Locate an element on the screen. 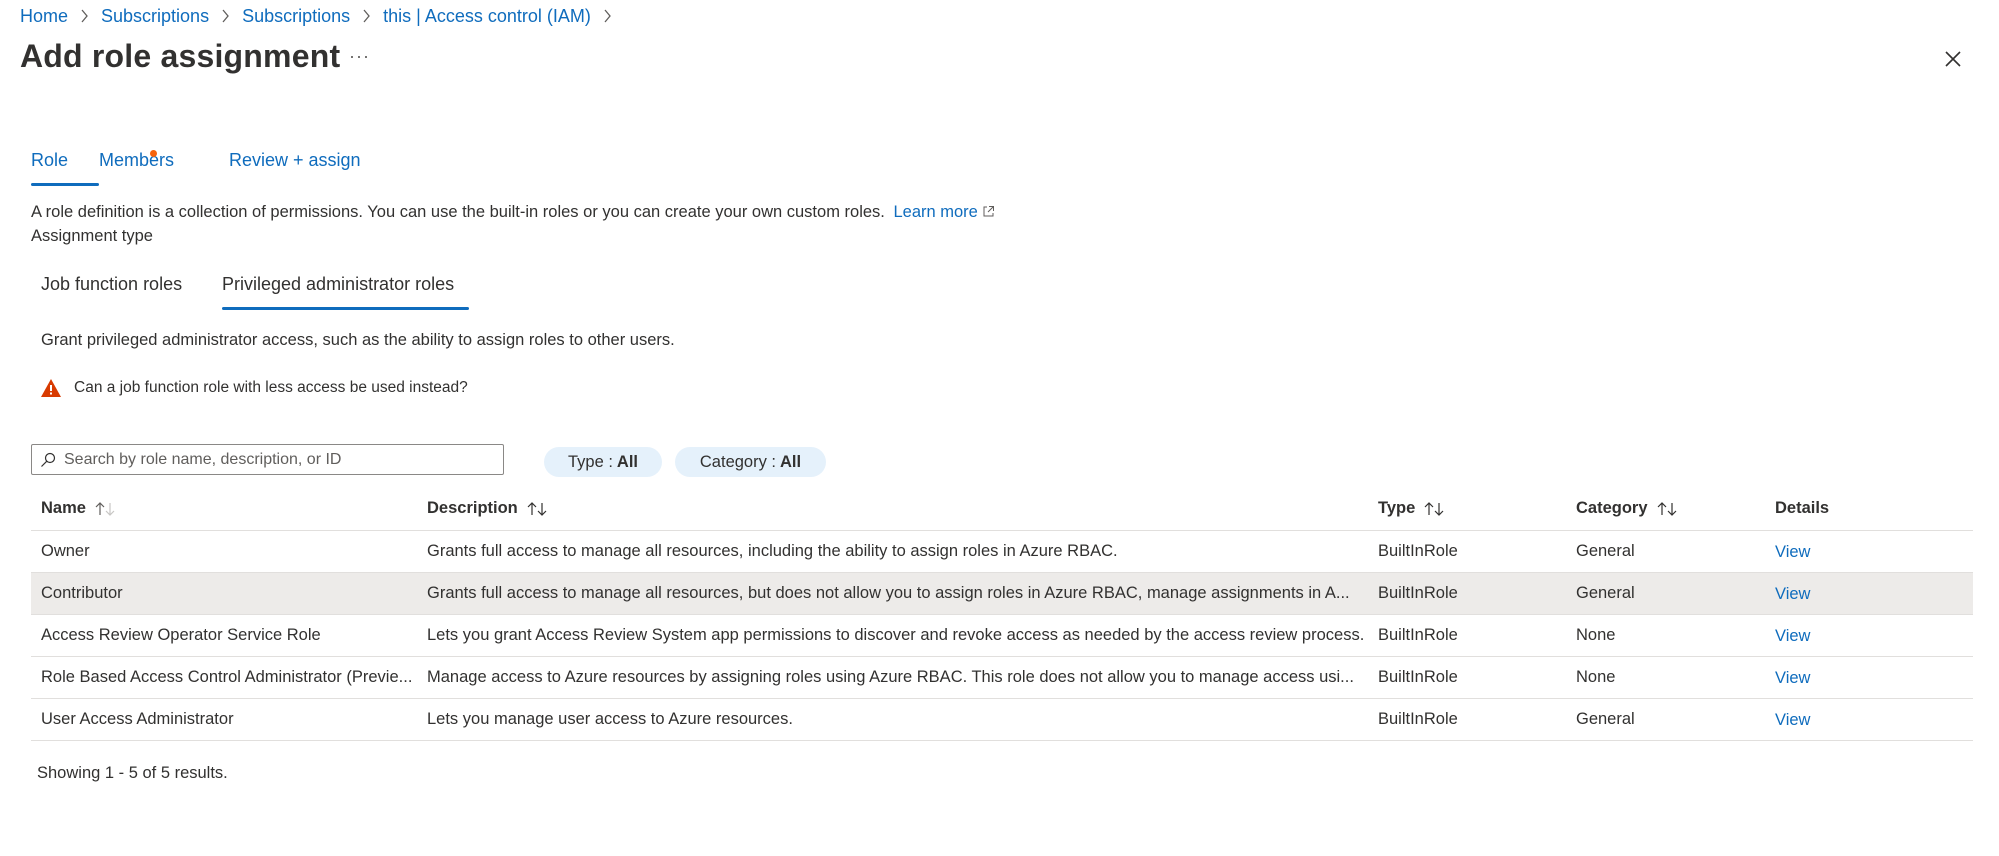 This screenshot has width=1999, height=856. role-name: Access Review Operator Service Role is located at coordinates (181, 635).